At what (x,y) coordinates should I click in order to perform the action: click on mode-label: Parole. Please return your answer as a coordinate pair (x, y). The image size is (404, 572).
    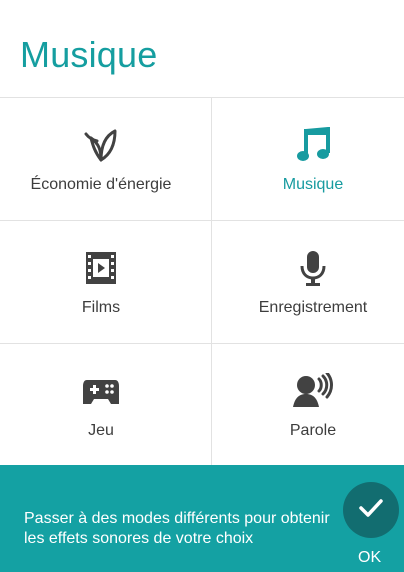
    Looking at the image, I should click on (313, 430).